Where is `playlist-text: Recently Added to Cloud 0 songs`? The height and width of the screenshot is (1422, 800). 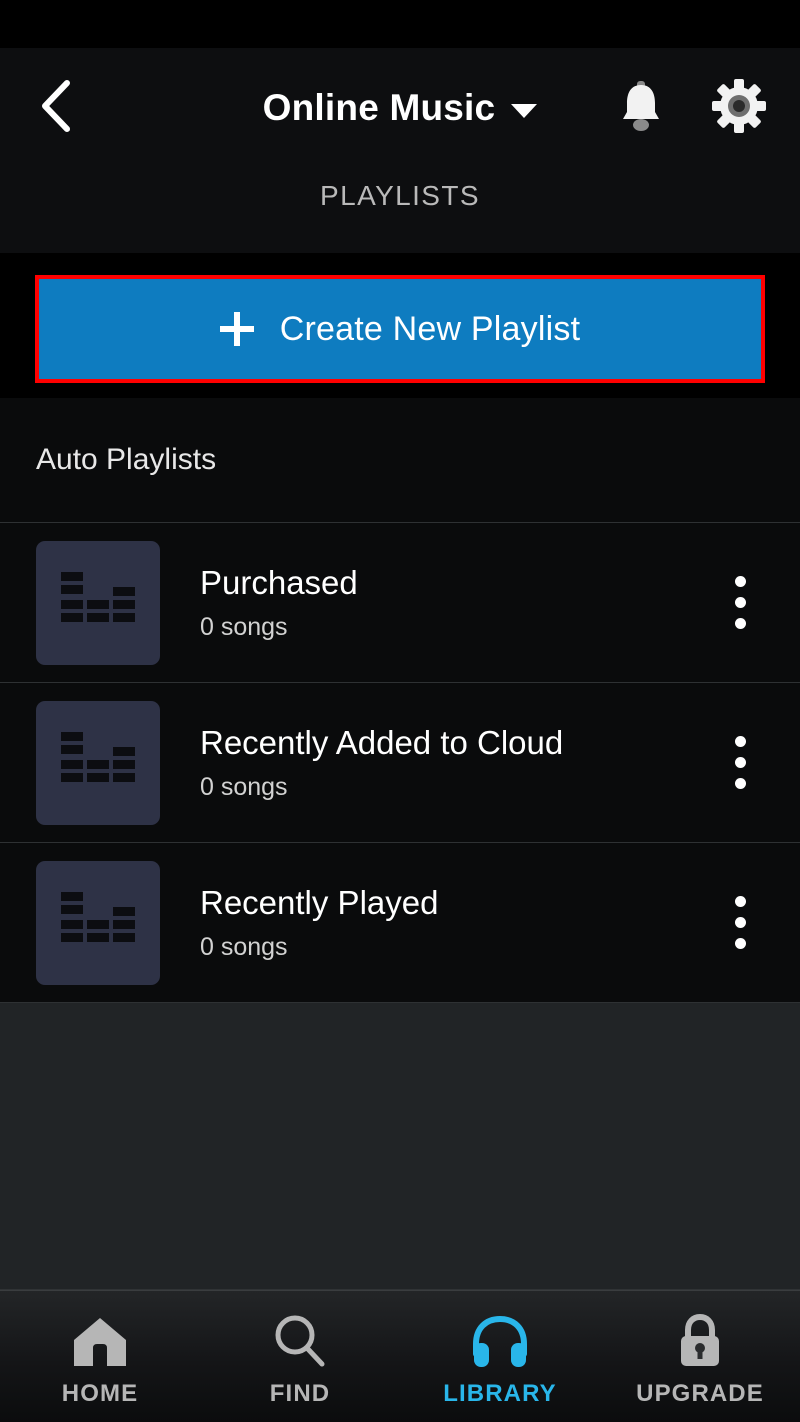
playlist-text: Recently Added to Cloud 0 songs is located at coordinates (434, 763).